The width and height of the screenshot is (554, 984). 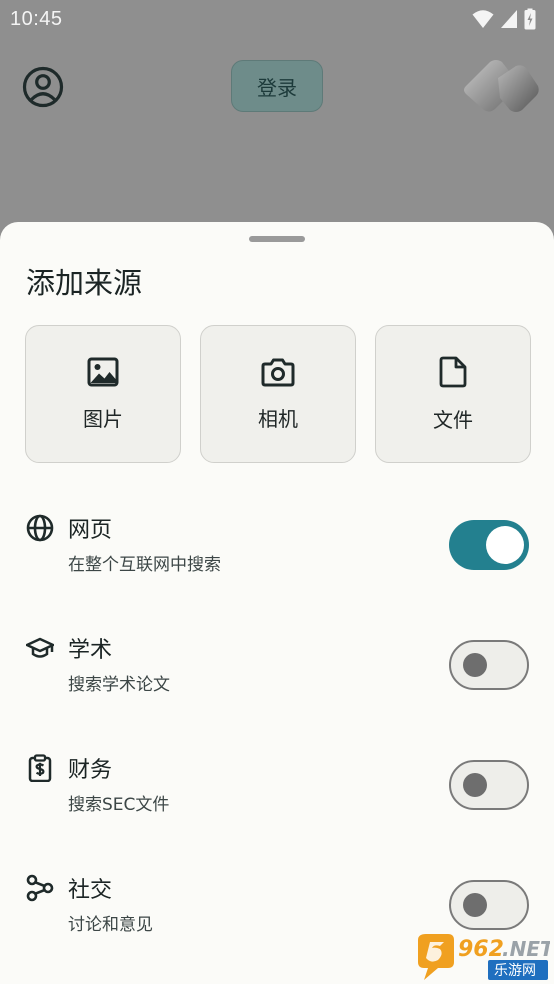 I want to click on option-academic-title: 学术, so click(x=90, y=650).